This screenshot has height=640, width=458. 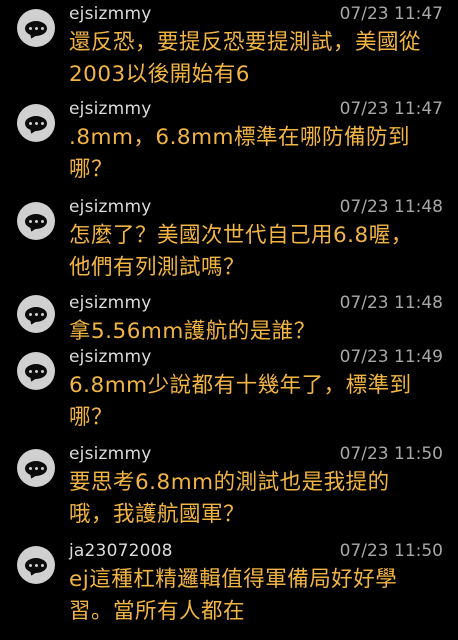 I want to click on comment-text-line: 拿5.56mm護航的是誰？, so click(x=192, y=331).